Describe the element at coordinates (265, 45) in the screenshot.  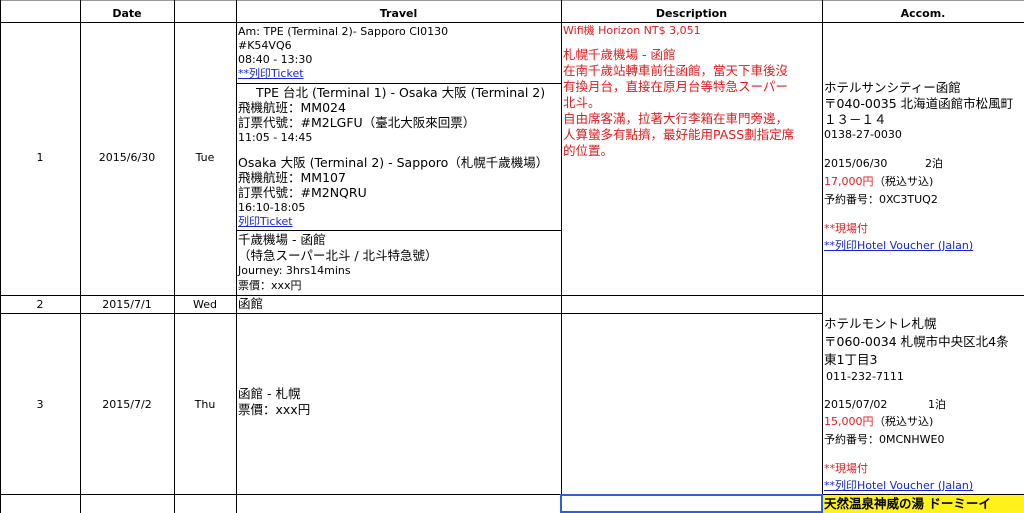
I see `flight1-booking-code: #K54VQ6` at that location.